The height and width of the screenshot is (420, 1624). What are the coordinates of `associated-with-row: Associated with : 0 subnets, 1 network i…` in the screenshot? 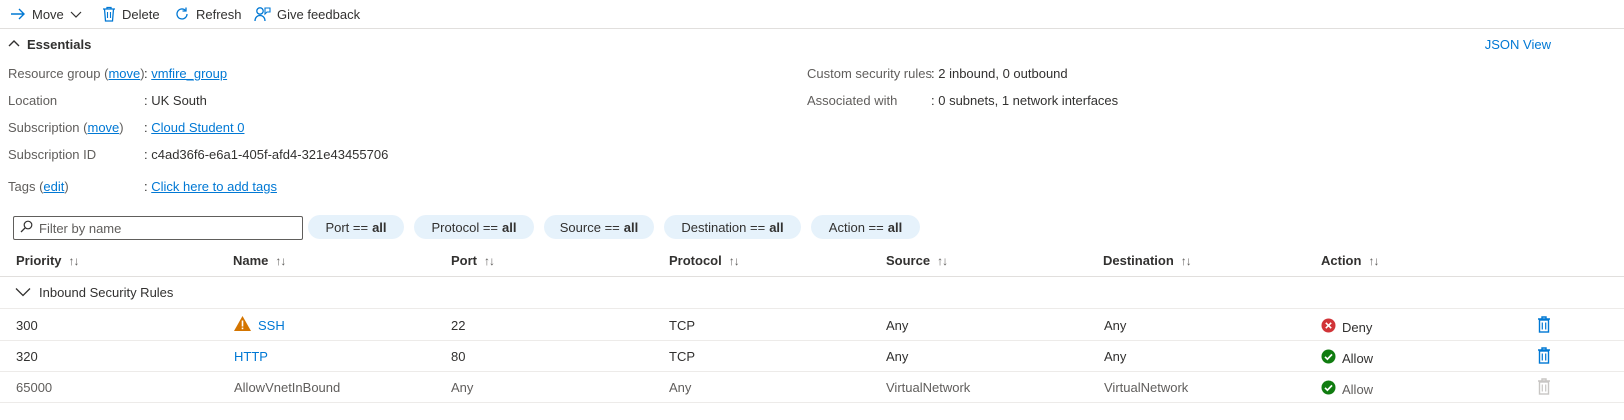 It's located at (1057, 102).